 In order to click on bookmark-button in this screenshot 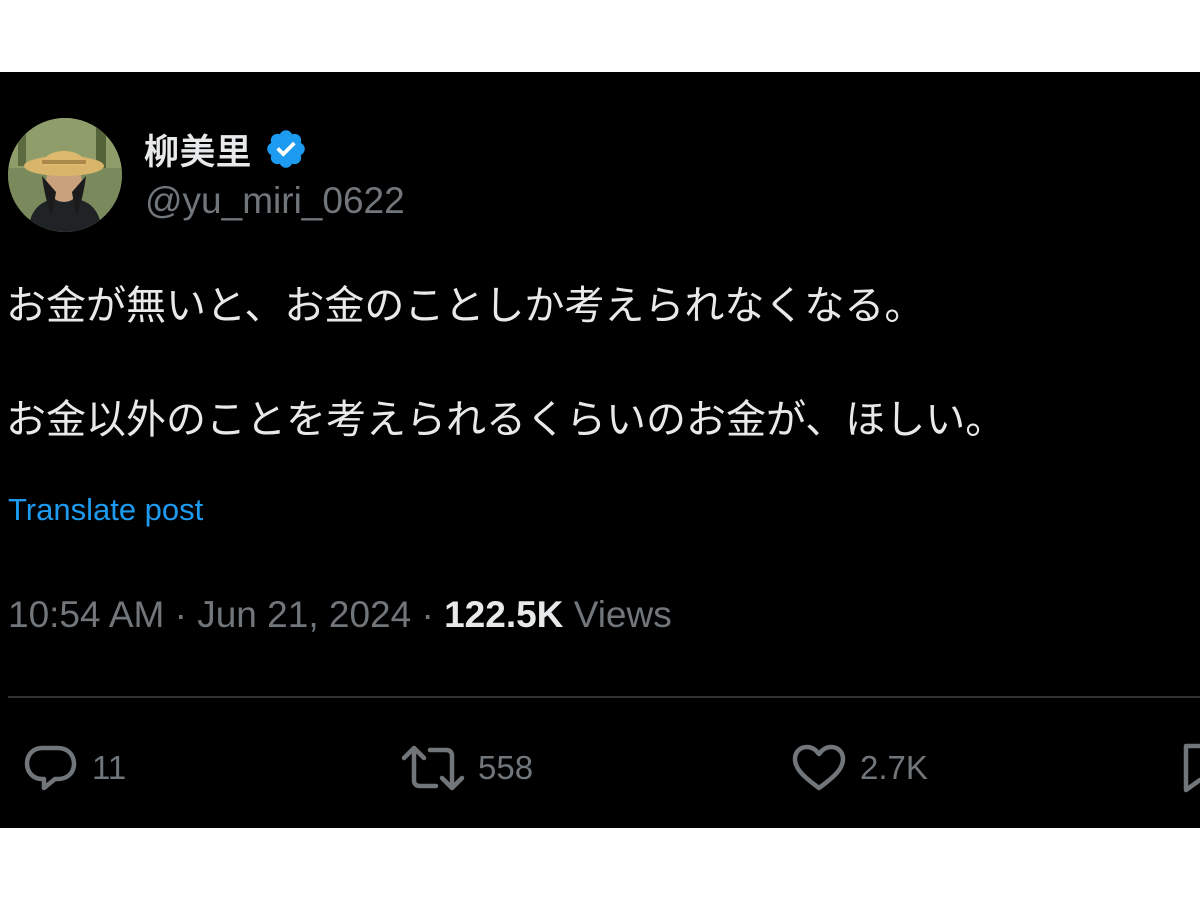, I will do `click(1190, 768)`.